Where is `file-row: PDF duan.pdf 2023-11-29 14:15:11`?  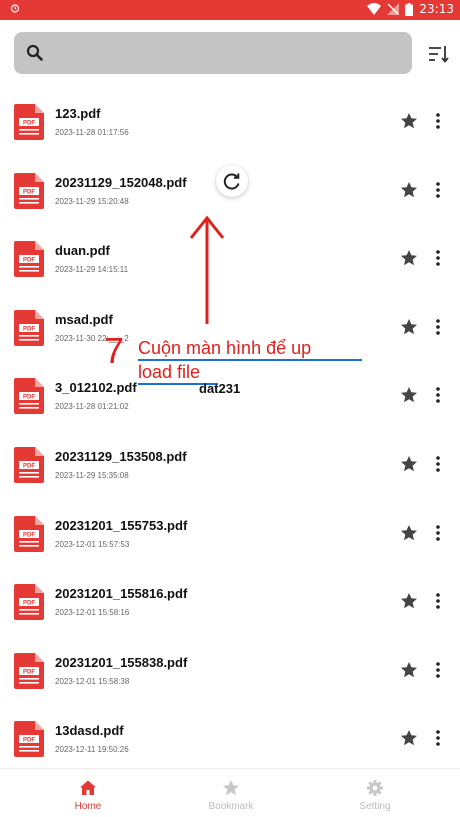 file-row: PDF duan.pdf 2023-11-29 14:15:11 is located at coordinates (230, 257).